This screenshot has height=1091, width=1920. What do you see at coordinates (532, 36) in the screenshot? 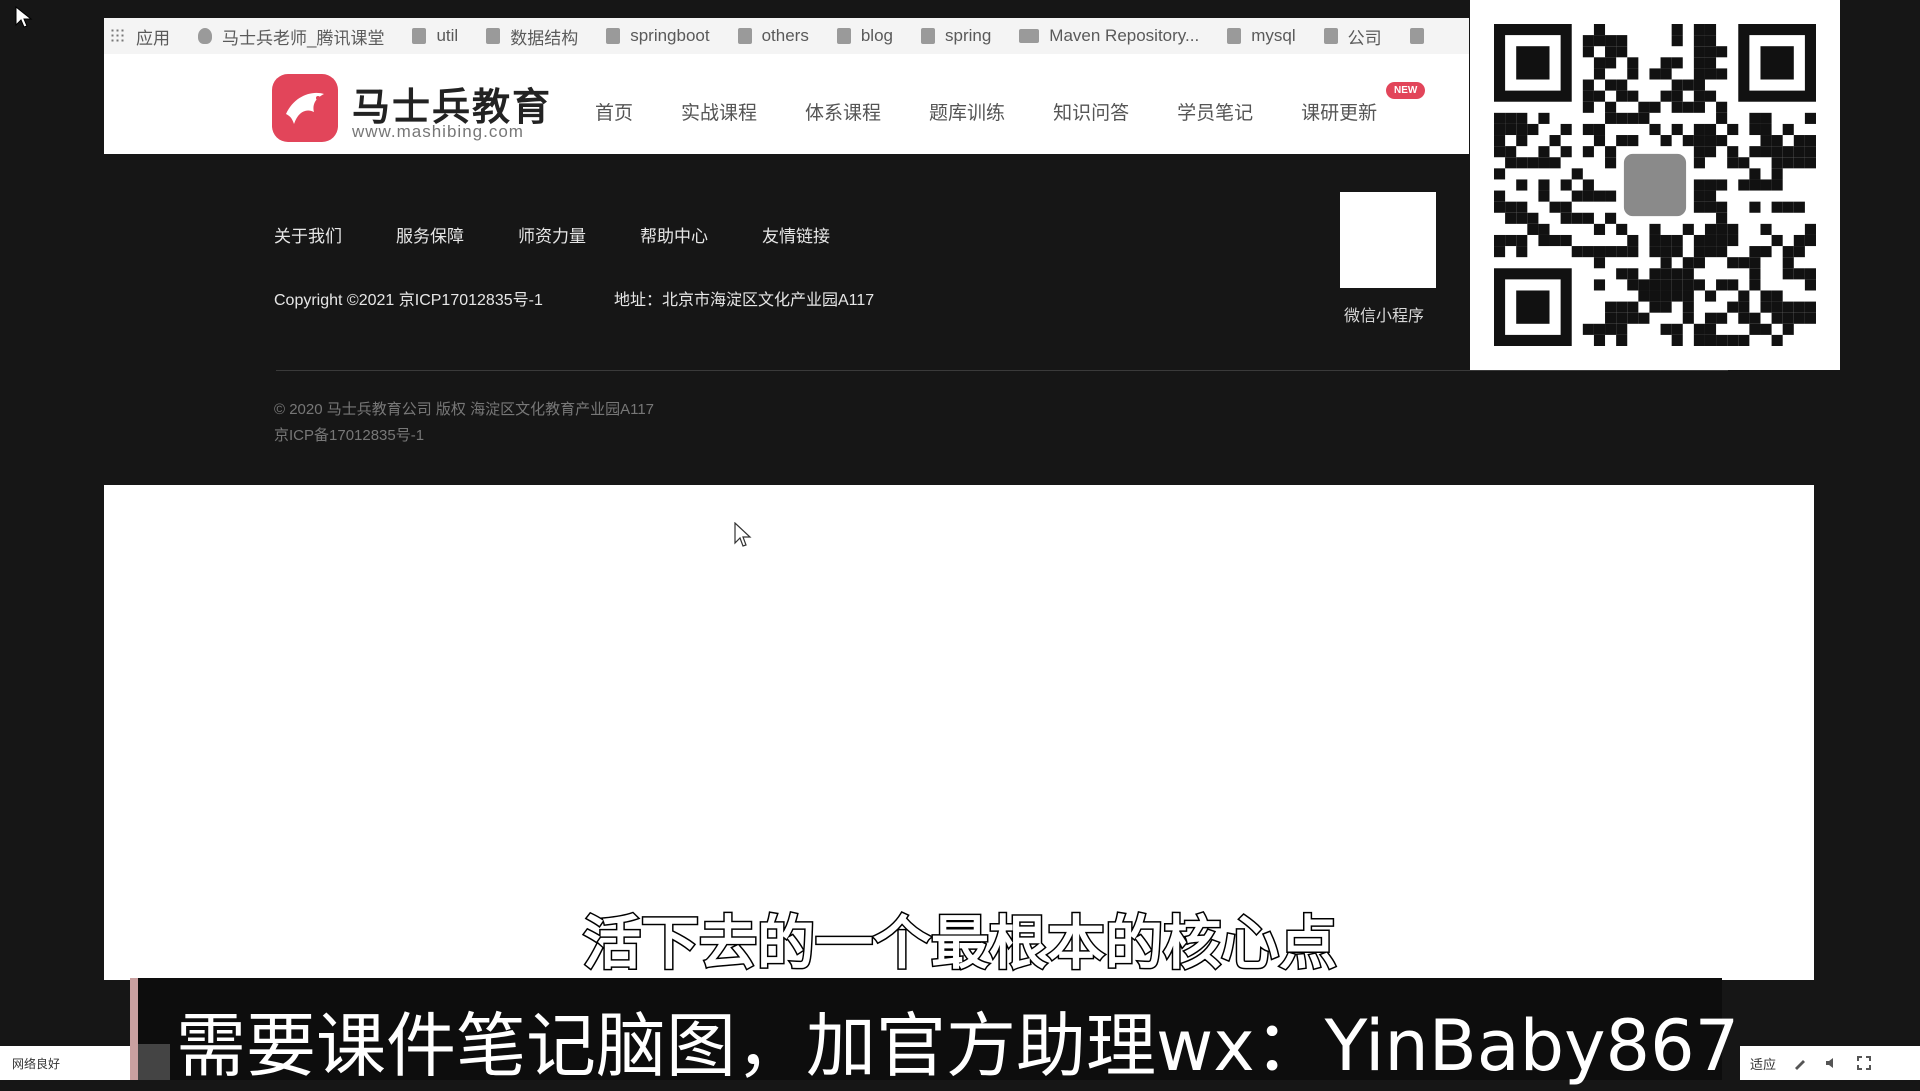
I see `bookmark-data-structures: 数据结构` at bounding box center [532, 36].